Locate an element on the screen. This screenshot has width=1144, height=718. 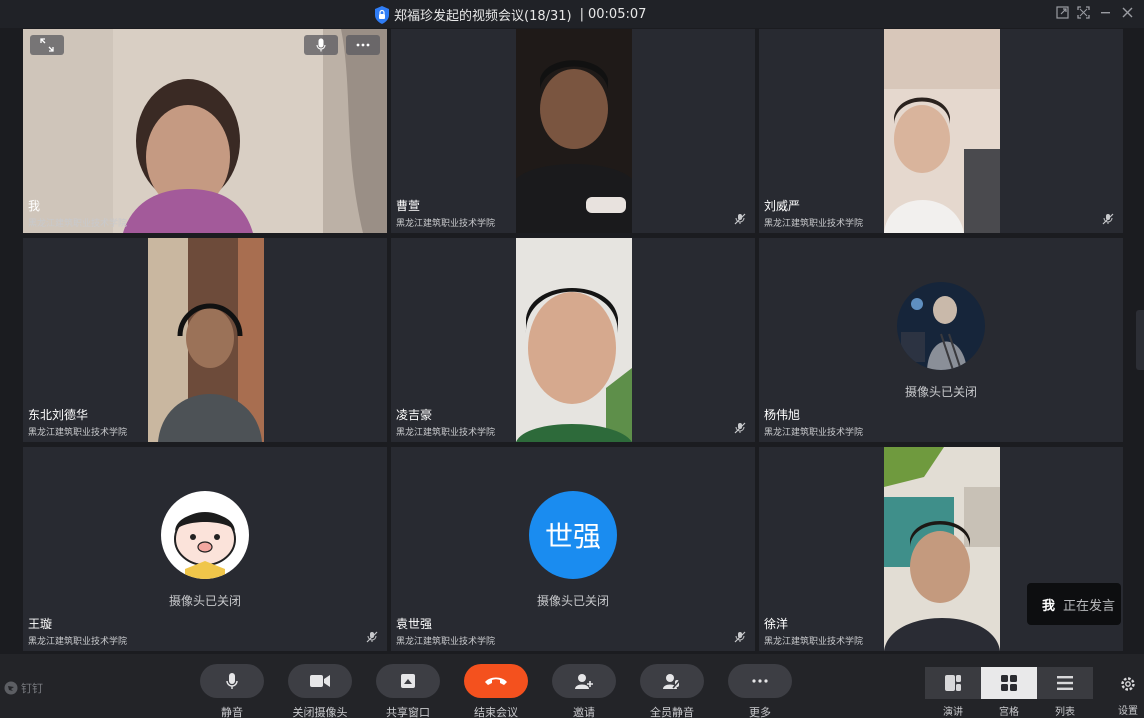
speaker-layout-icon is located at coordinates (953, 683).